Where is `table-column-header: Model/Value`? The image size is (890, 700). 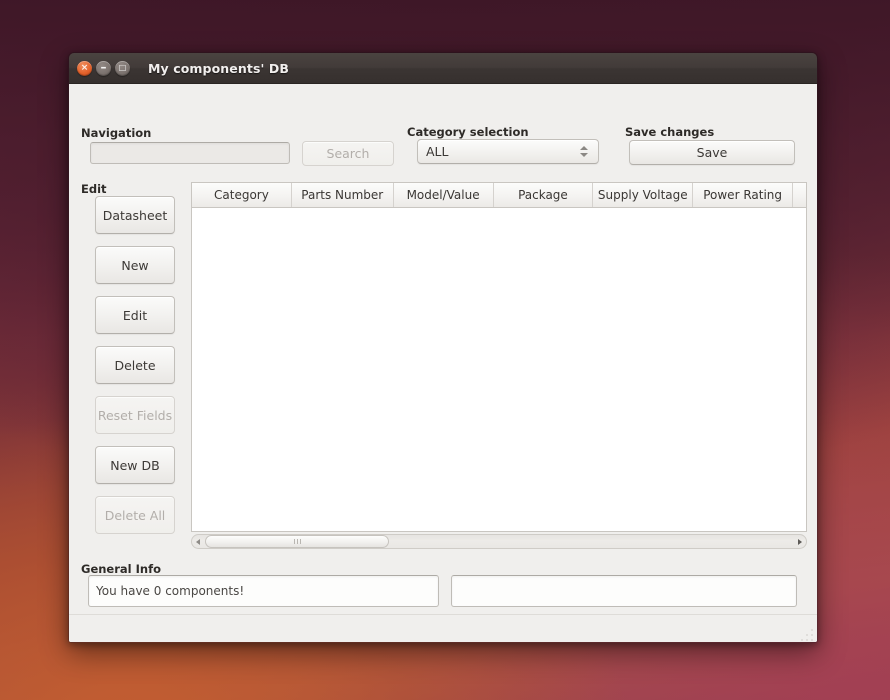
table-column-header: Model/Value is located at coordinates (444, 195).